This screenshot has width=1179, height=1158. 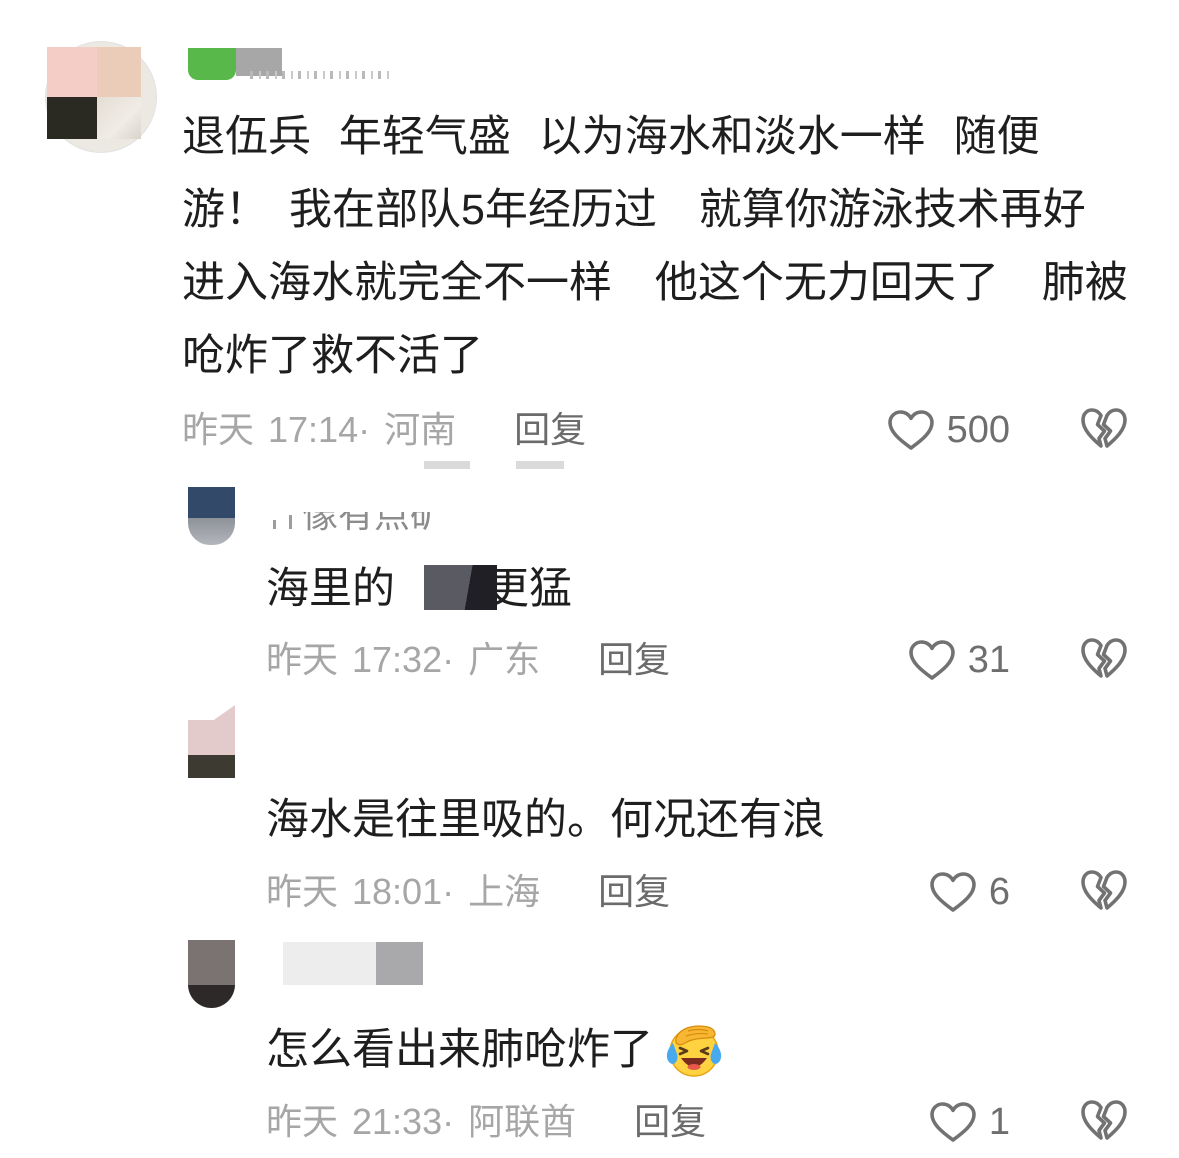 I want to click on timestamp-location: 昨天 17:14· 河南, so click(x=319, y=429).